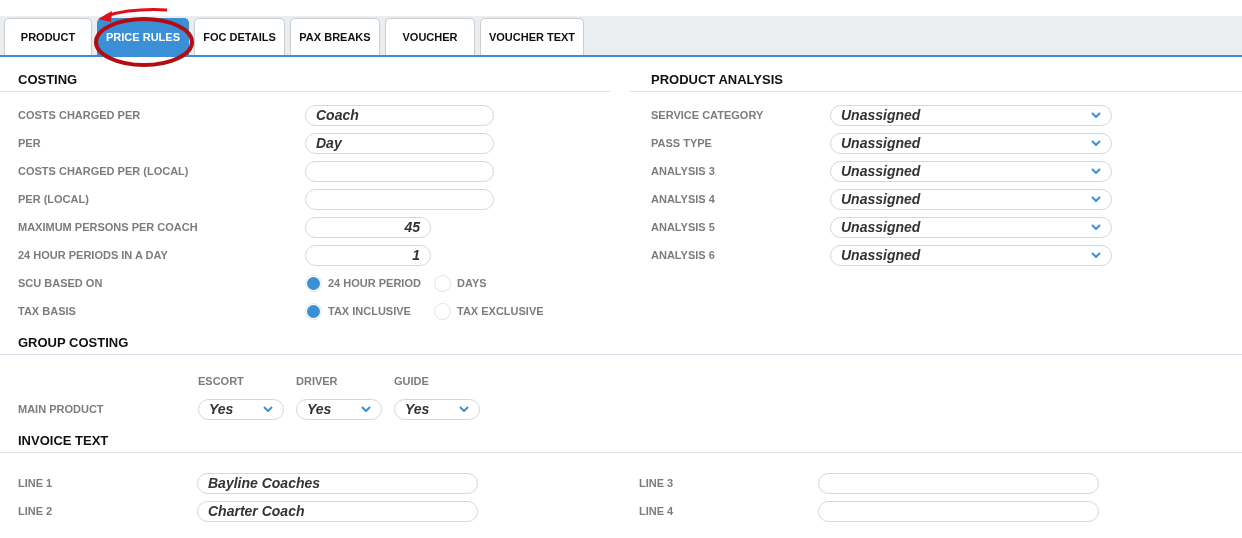  I want to click on input-field: Day, so click(399, 143).